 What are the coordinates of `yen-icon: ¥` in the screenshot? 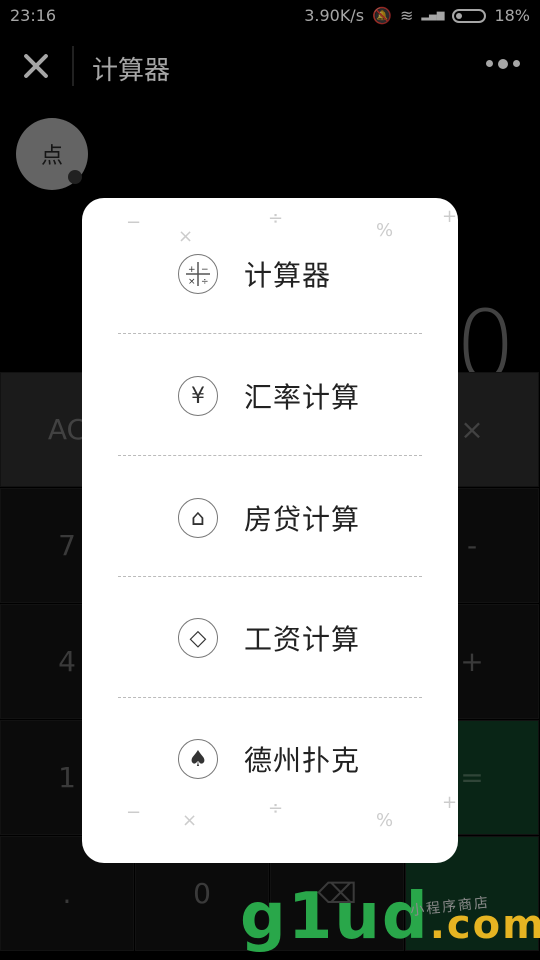 It's located at (198, 396).